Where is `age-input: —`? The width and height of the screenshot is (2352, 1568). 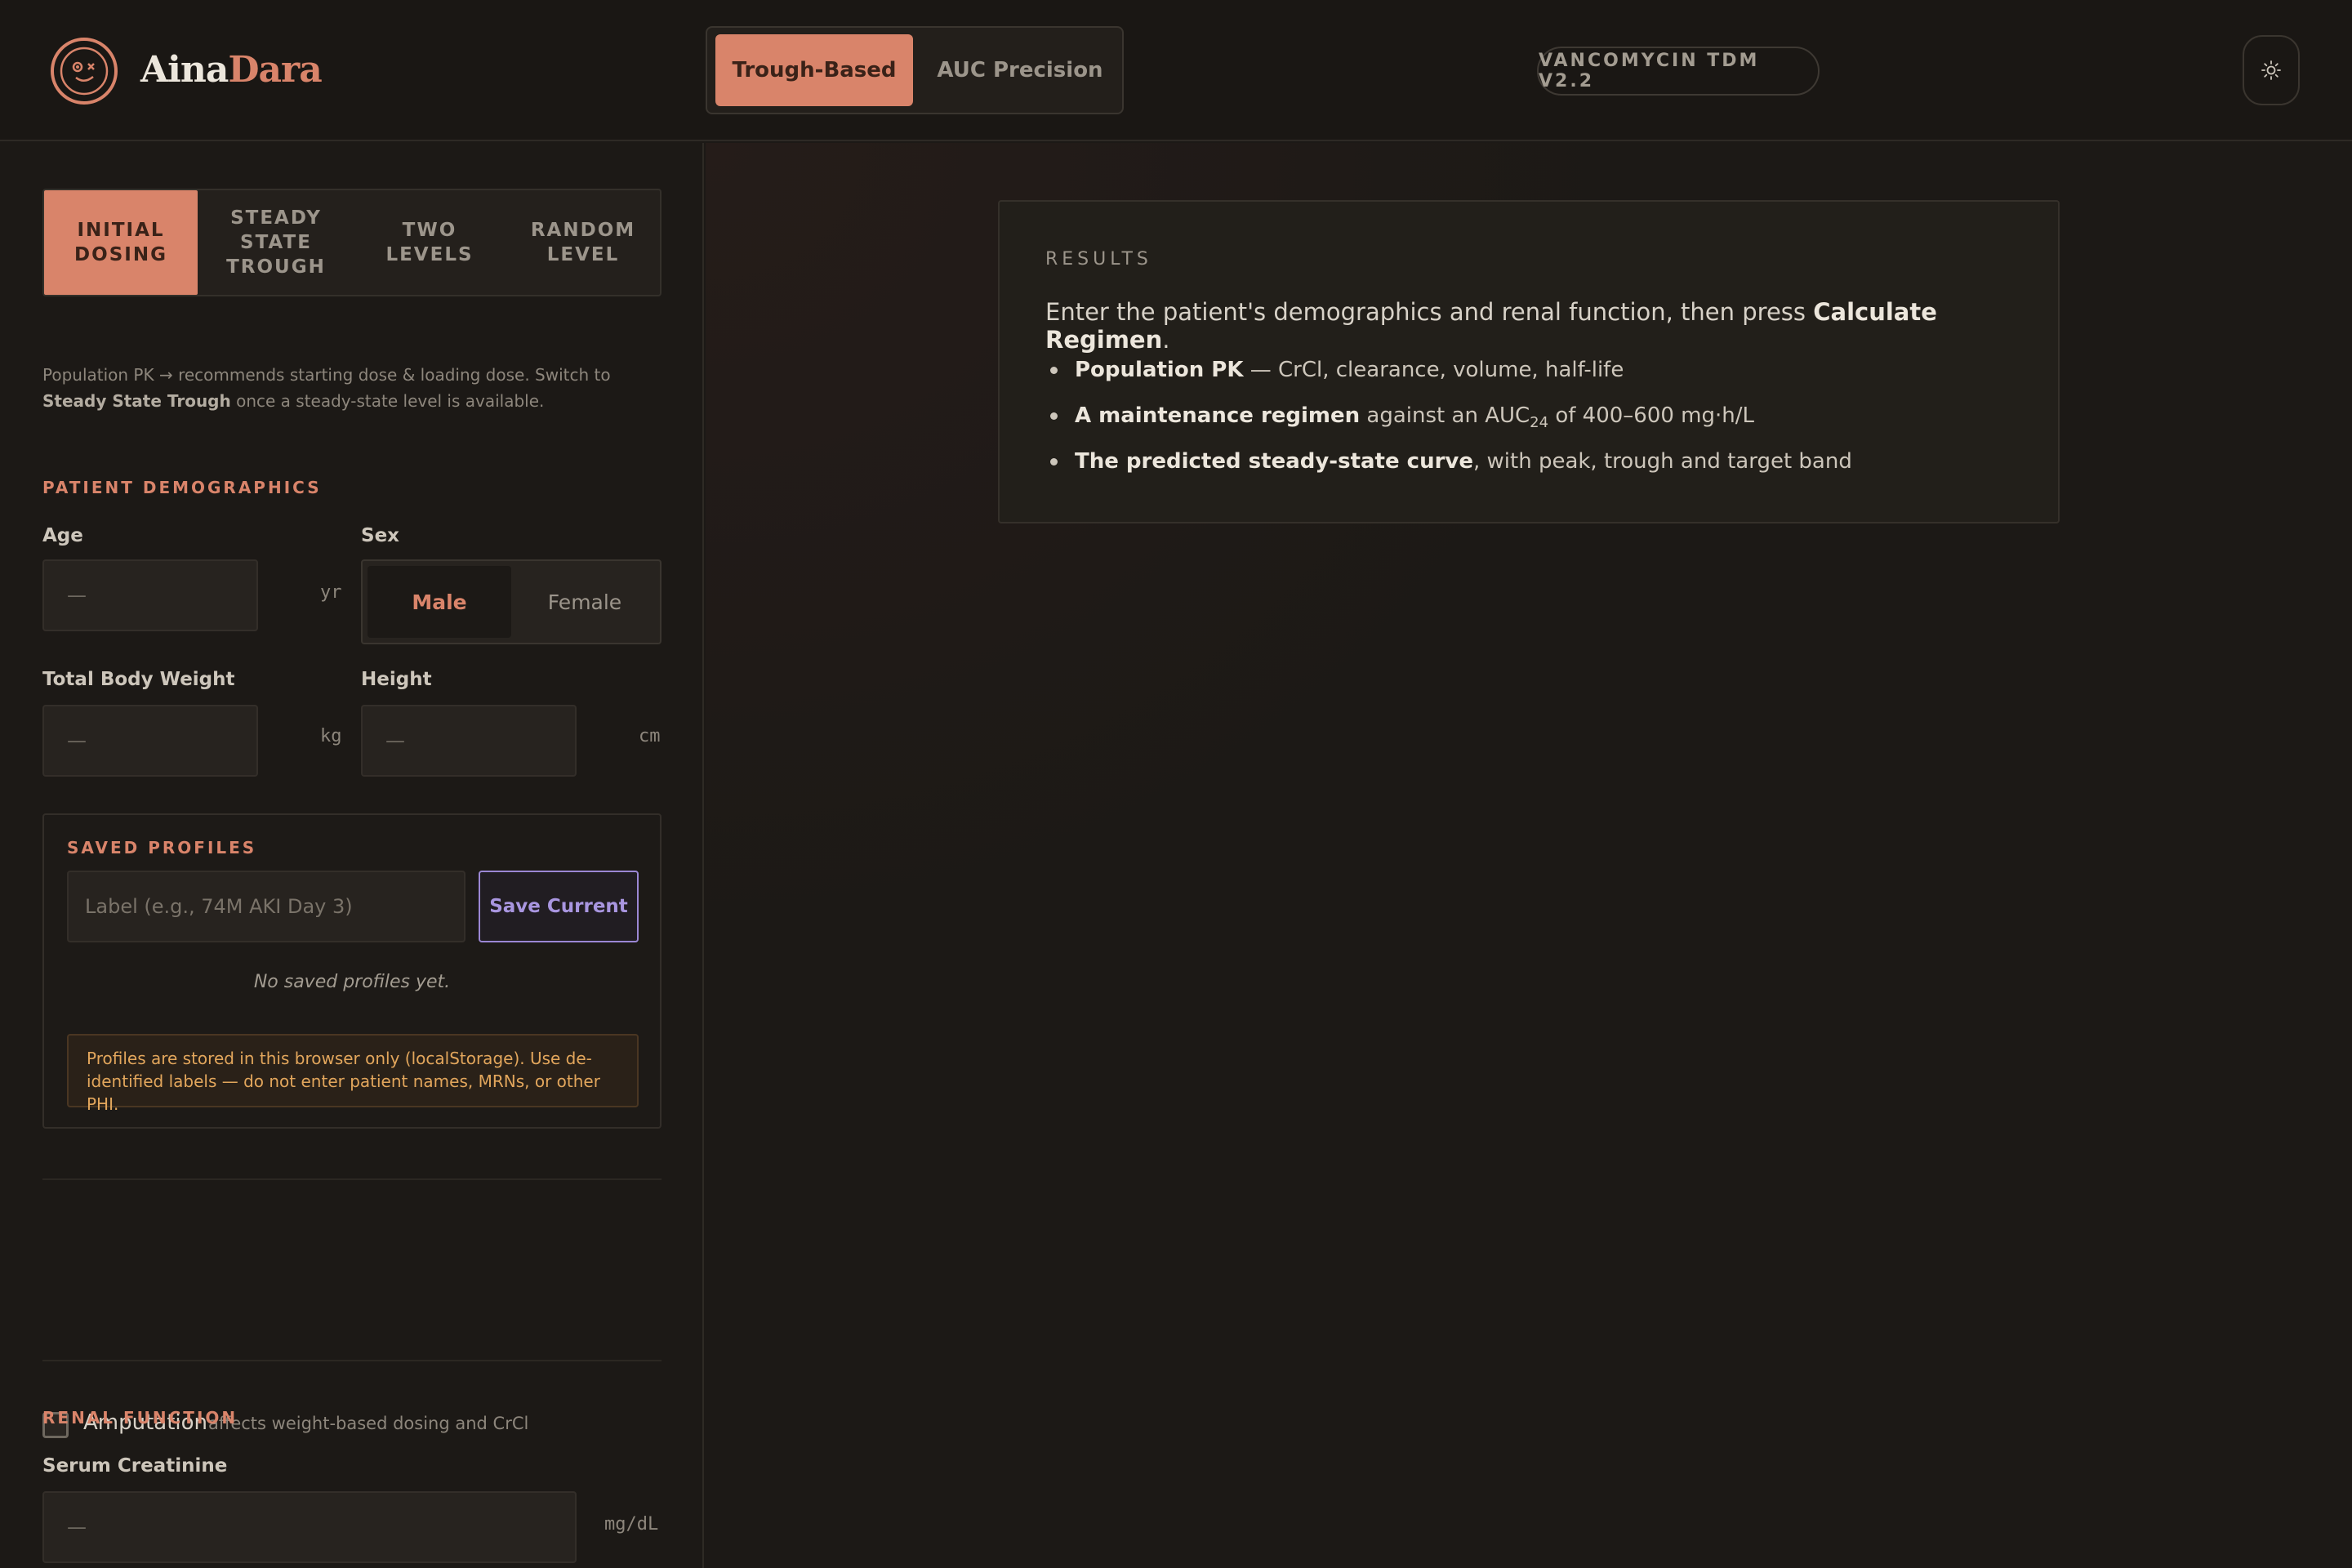
age-input: — is located at coordinates (150, 595).